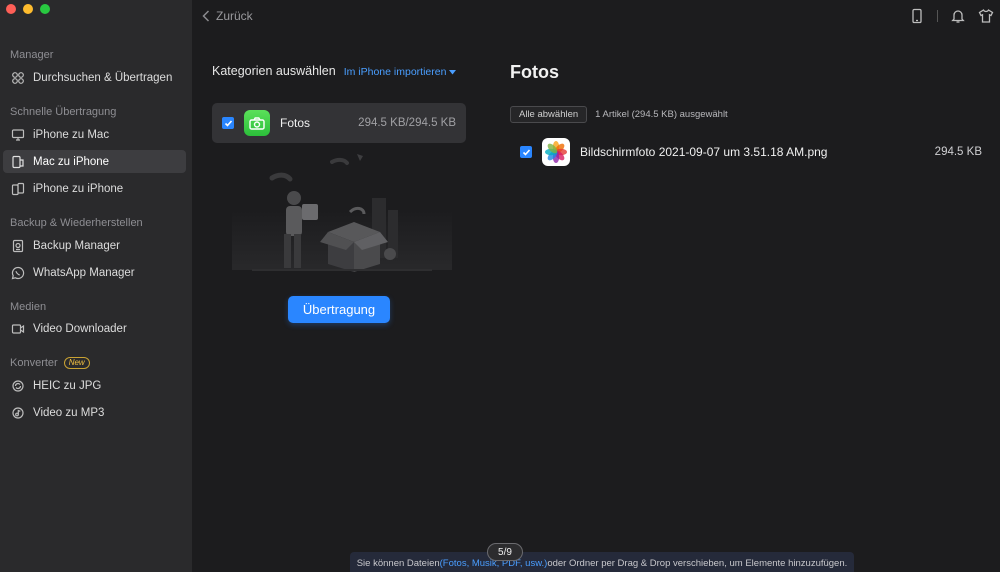 This screenshot has height=572, width=1000. Describe the element at coordinates (958, 152) in the screenshot. I see `file-size: 294.5 KB` at that location.